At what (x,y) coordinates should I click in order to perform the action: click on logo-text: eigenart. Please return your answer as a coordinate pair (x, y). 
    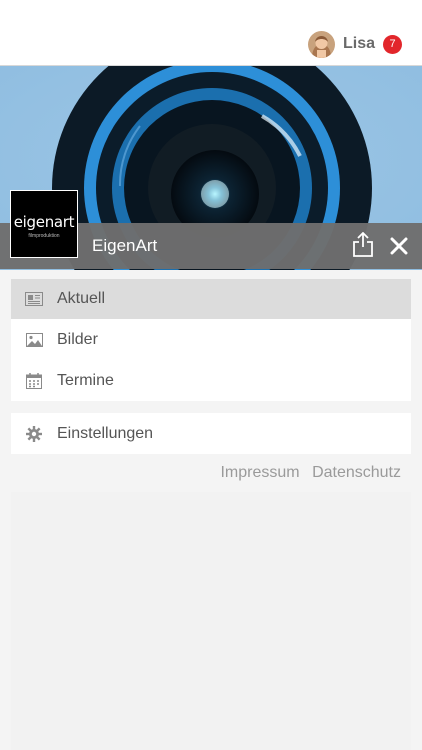
    Looking at the image, I should click on (44, 222).